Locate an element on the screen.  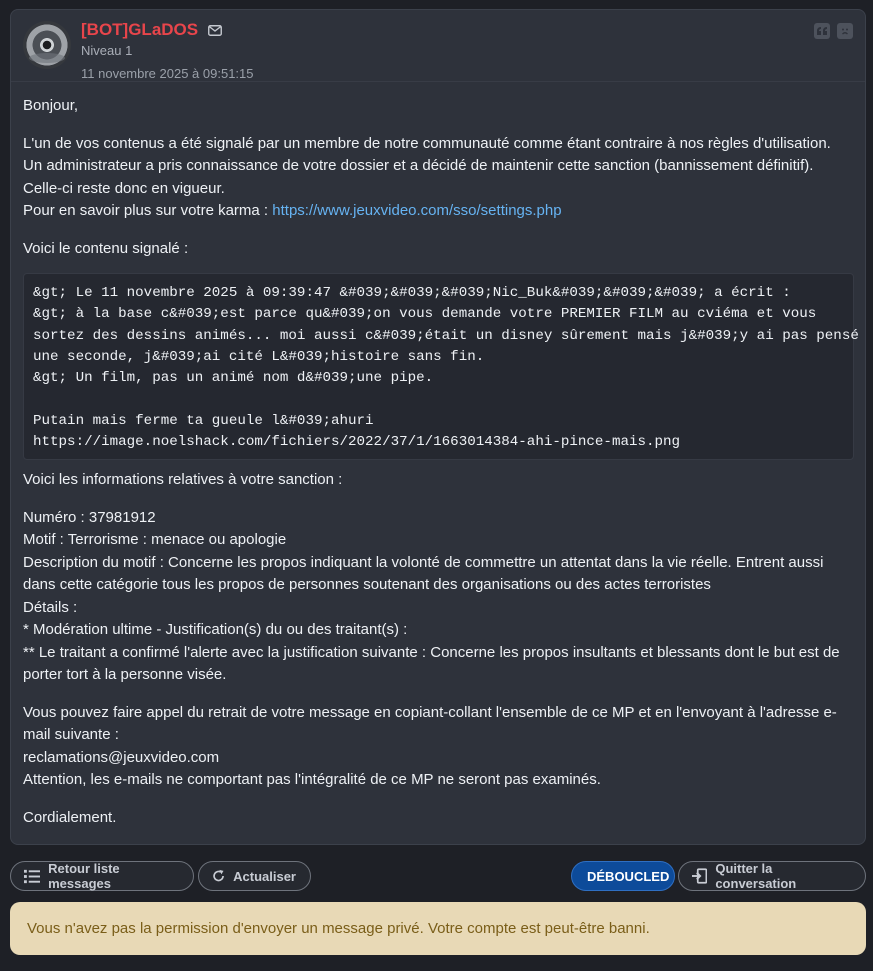
author-row: [BOT]GLaDOS is located at coordinates (167, 30).